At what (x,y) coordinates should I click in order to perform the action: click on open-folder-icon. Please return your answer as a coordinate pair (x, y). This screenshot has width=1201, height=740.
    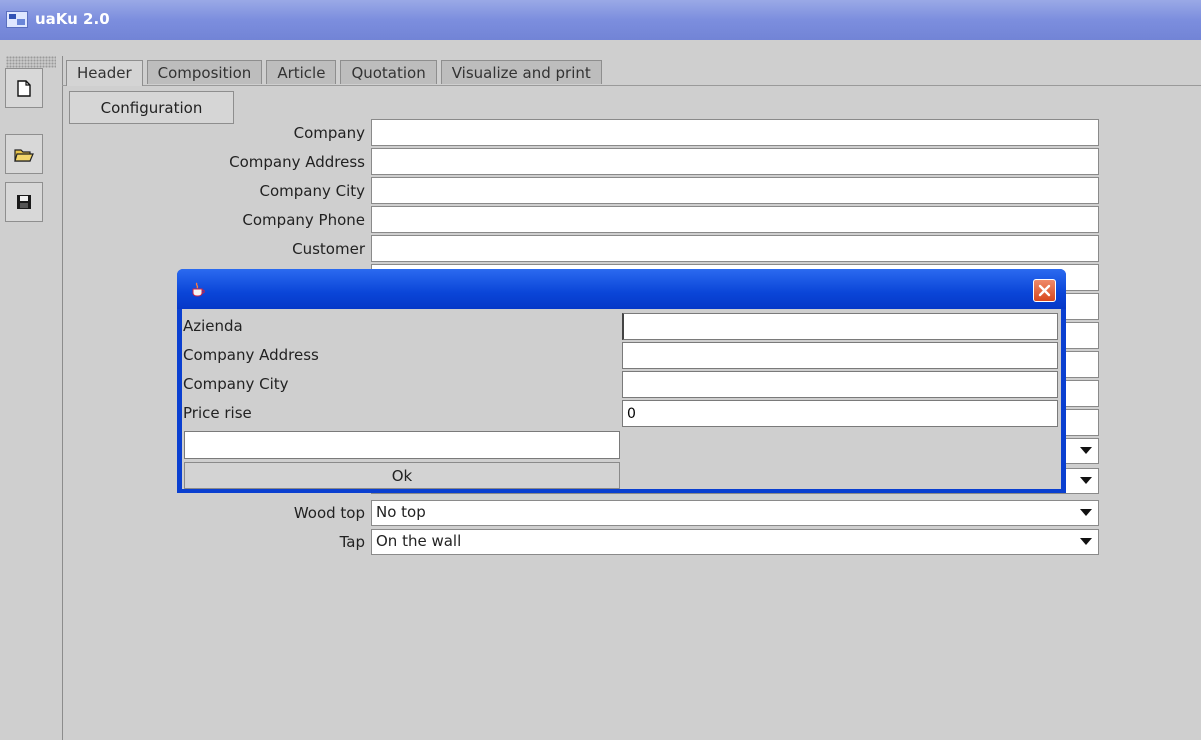
    Looking at the image, I should click on (24, 155).